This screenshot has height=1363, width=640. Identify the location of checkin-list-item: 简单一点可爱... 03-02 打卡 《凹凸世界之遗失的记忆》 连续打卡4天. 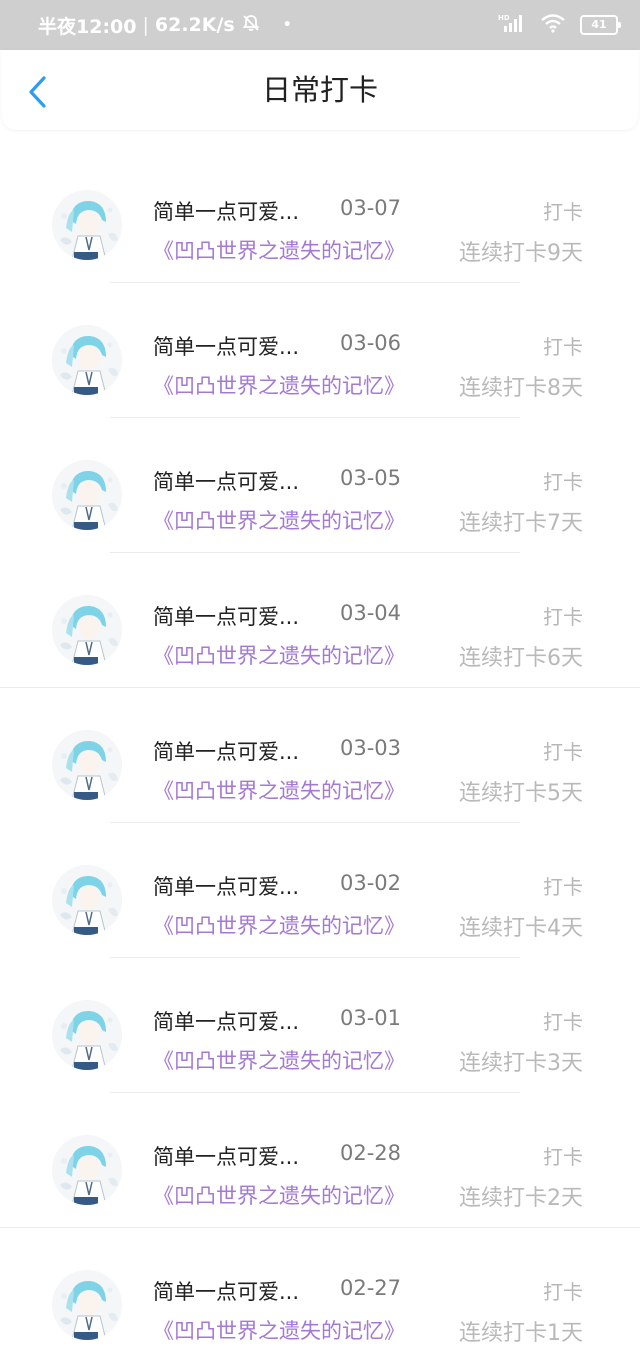
(320, 890).